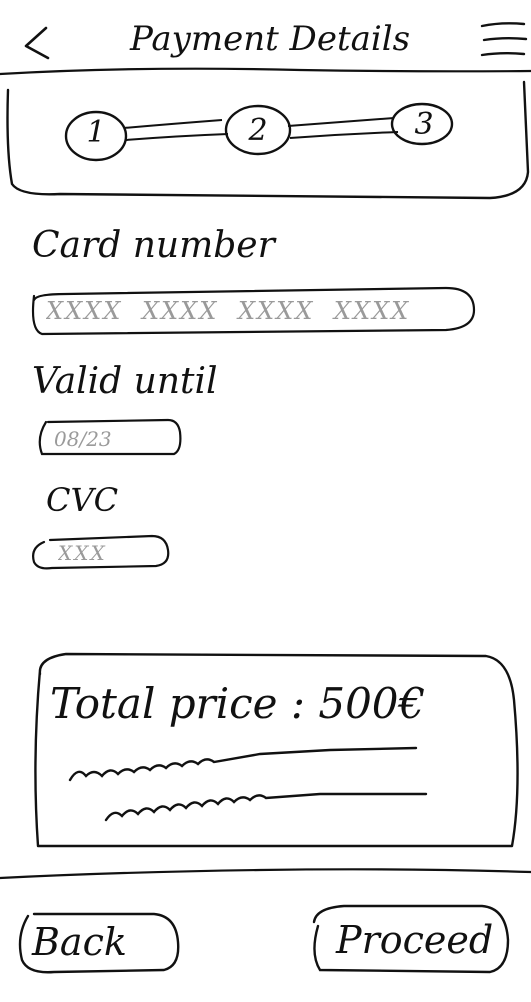  I want to click on back-button-label: Back, so click(79, 942).